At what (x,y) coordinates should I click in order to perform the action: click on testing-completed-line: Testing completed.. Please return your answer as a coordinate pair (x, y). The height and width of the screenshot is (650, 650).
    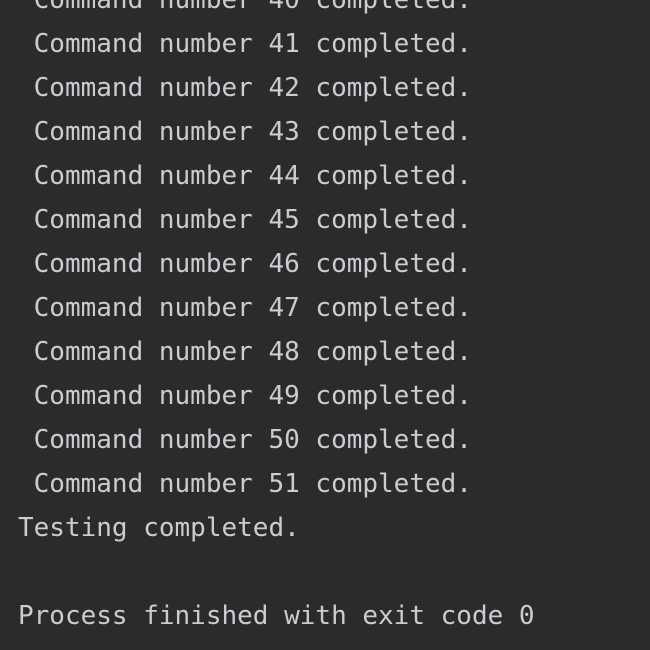
    Looking at the image, I should click on (159, 528).